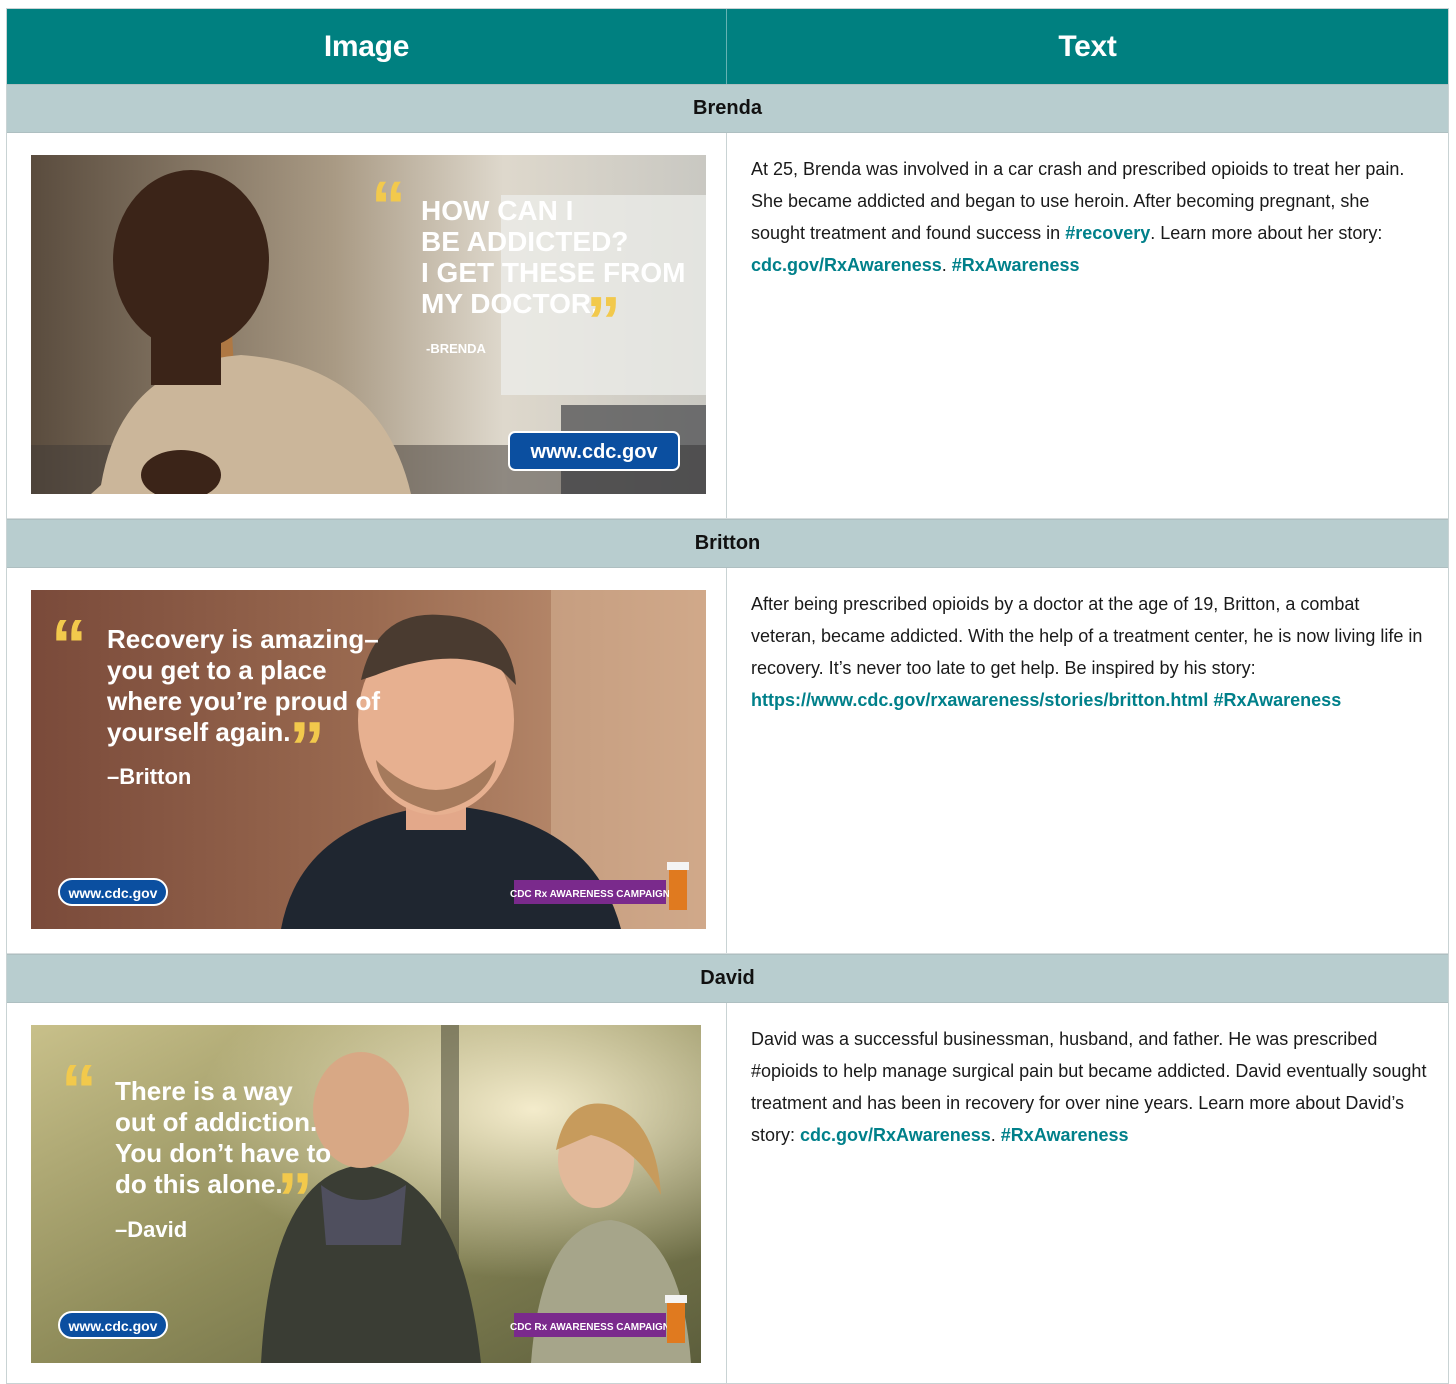  What do you see at coordinates (1107, 233) in the screenshot?
I see `recovery-link: #recovery` at bounding box center [1107, 233].